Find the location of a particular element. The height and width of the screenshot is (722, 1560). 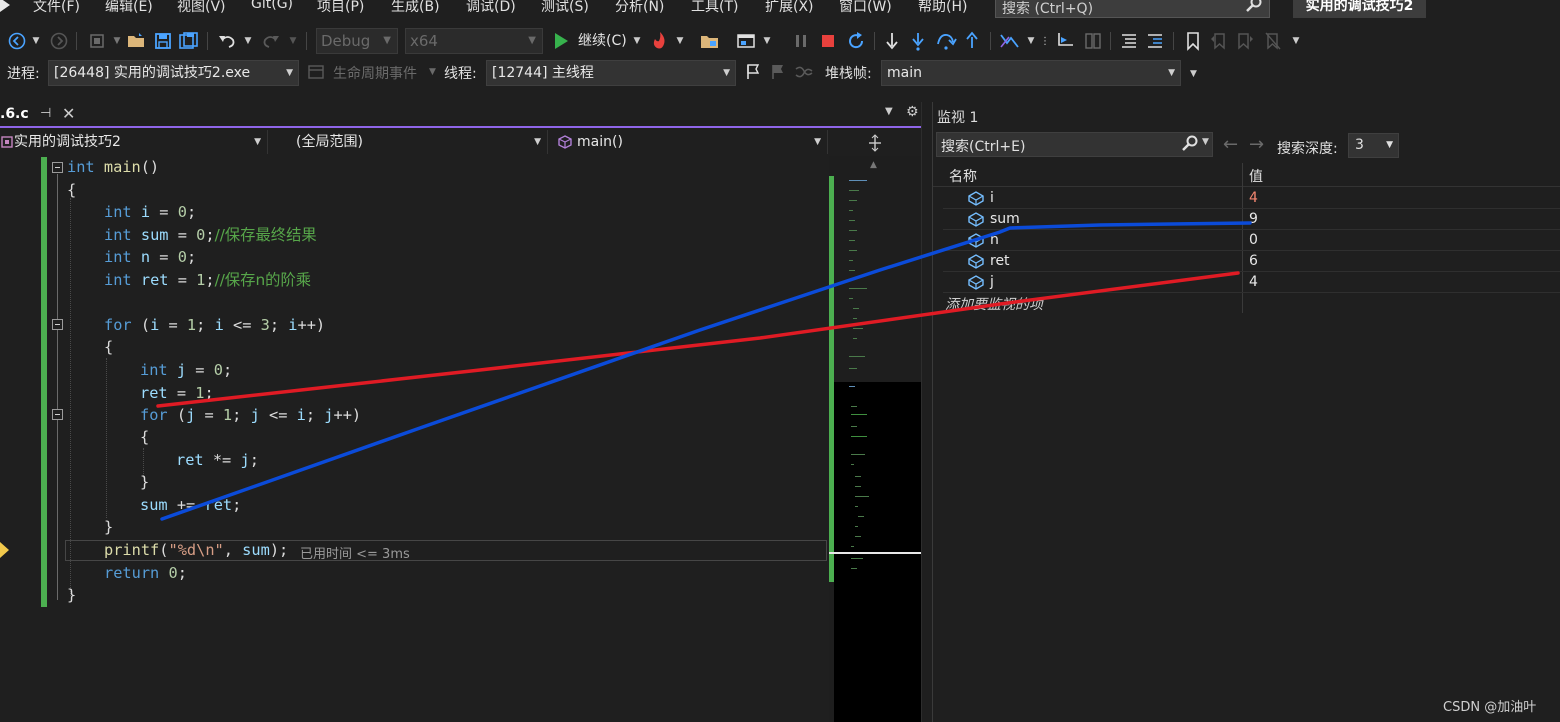

code-map-icon is located at coordinates (1093, 41).